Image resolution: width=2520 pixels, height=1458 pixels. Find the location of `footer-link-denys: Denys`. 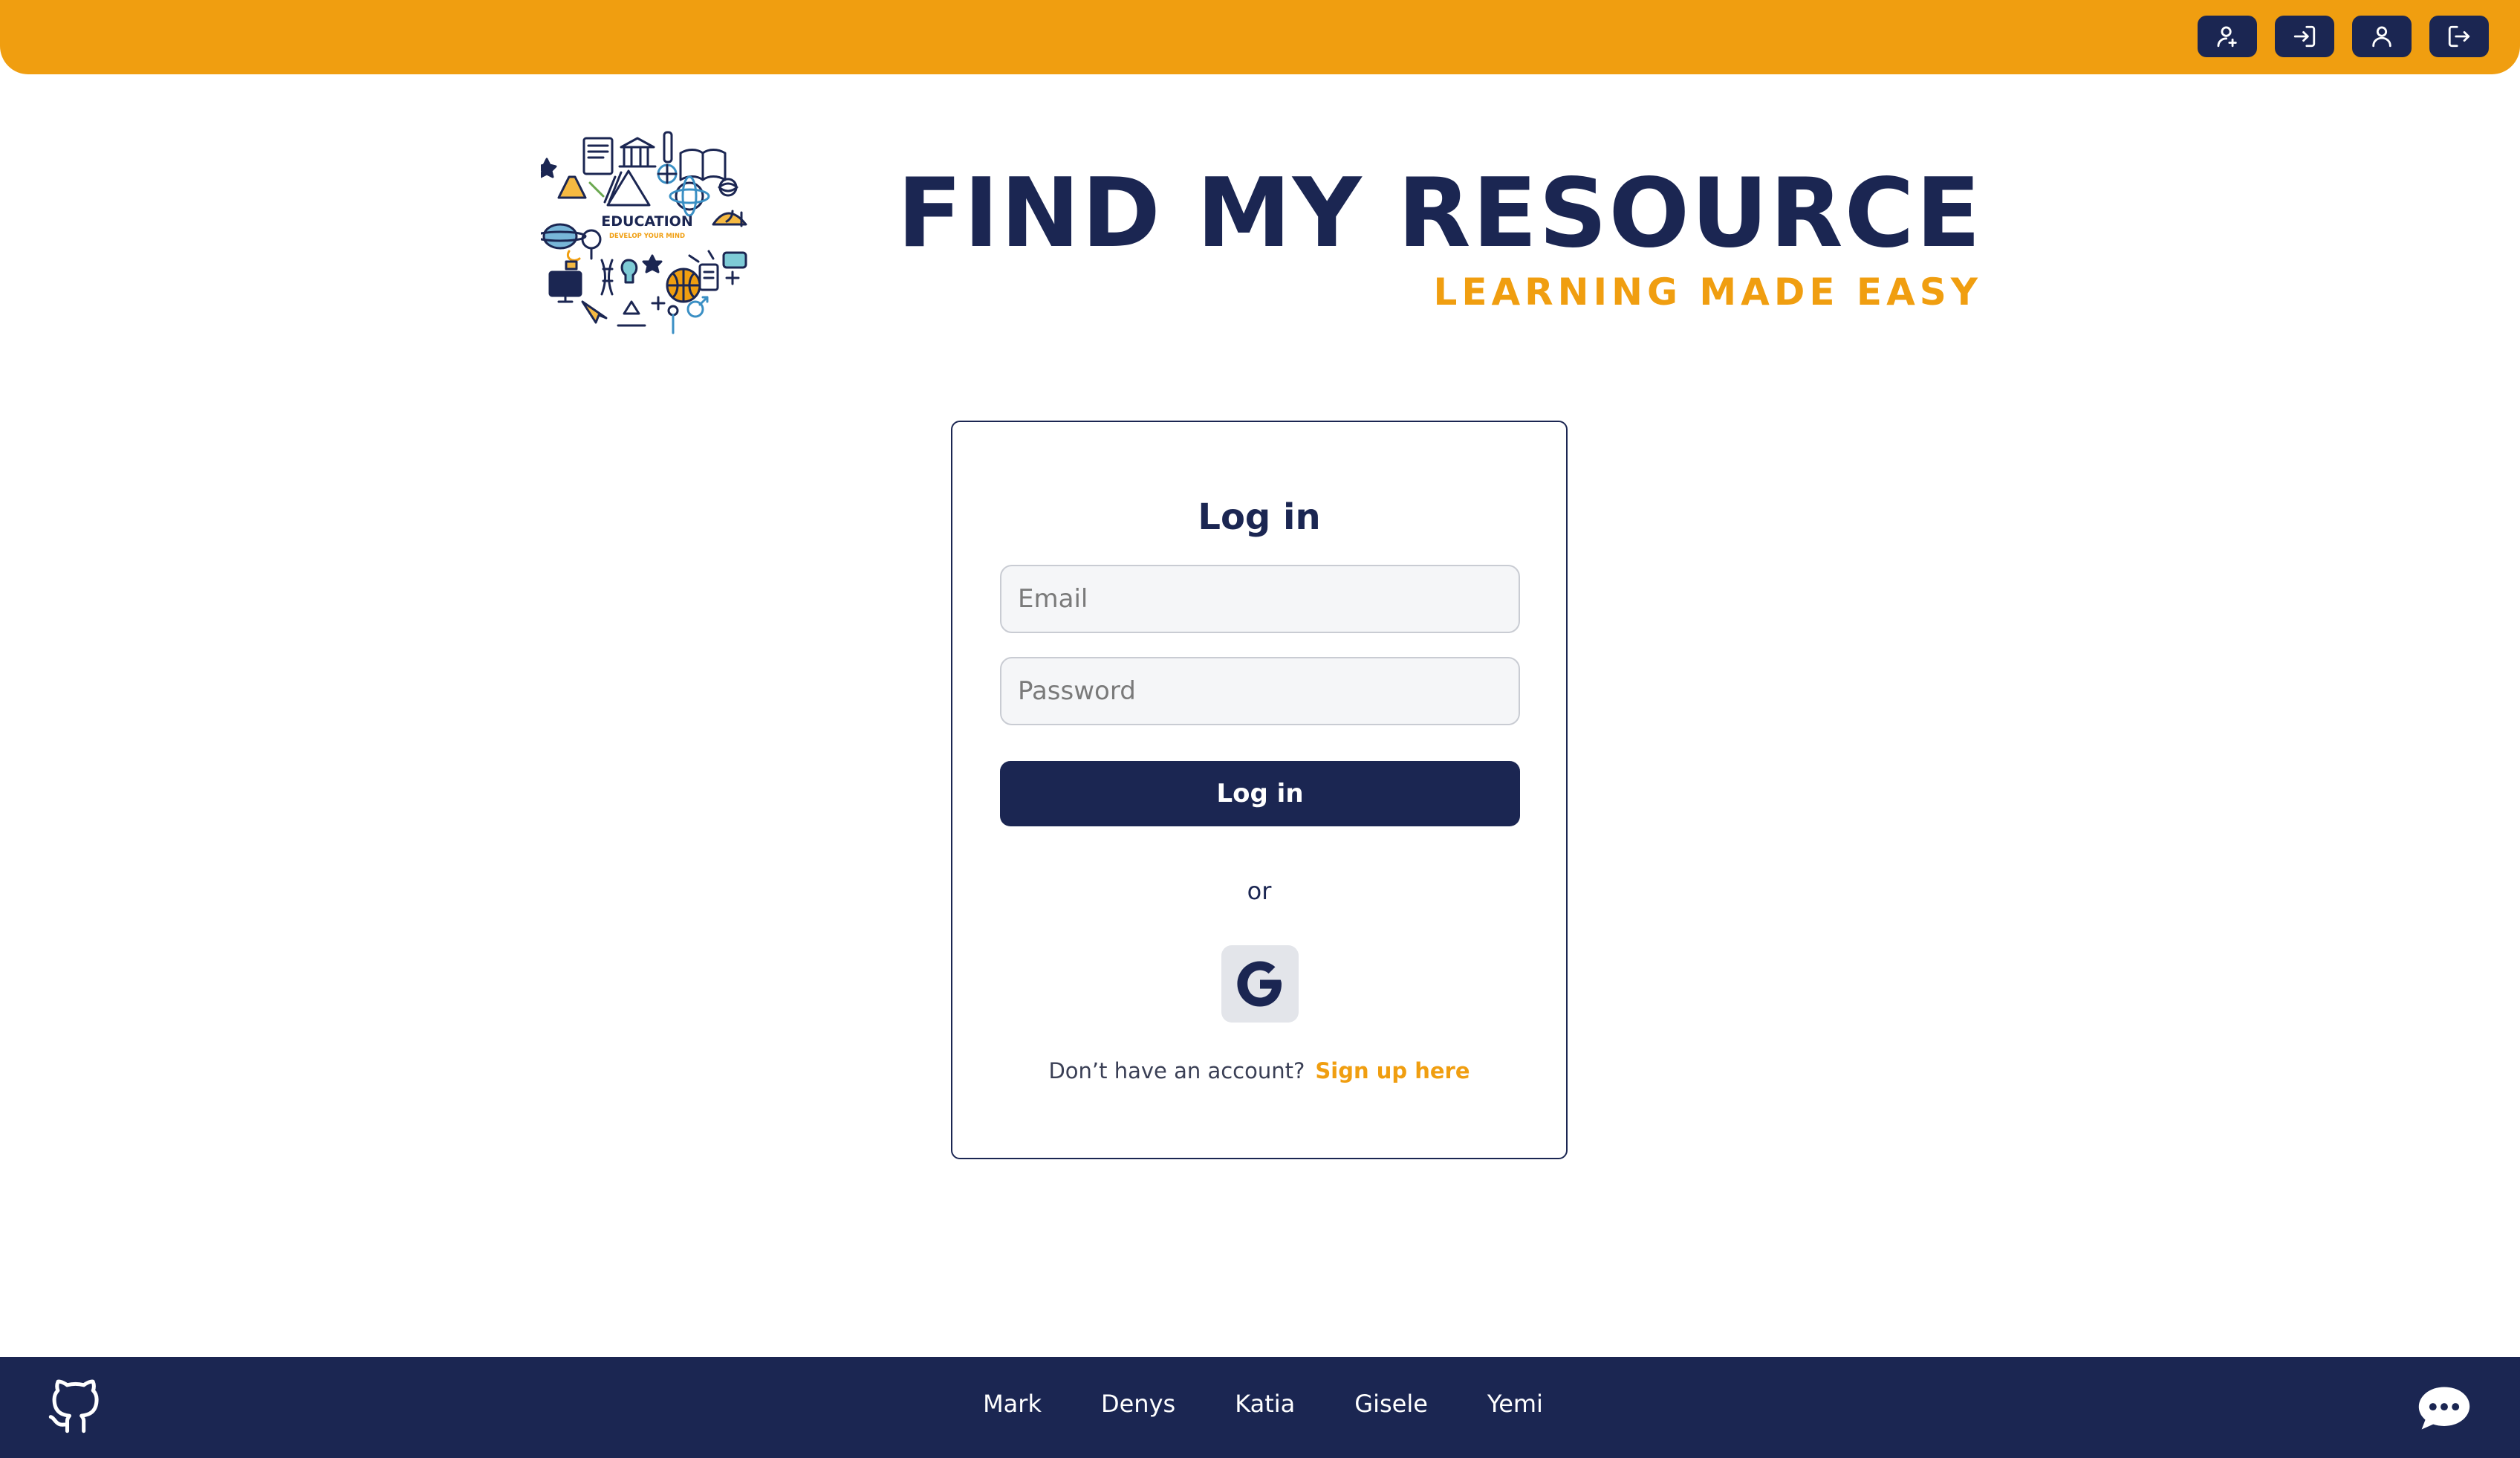

footer-link-denys: Denys is located at coordinates (1138, 1404).